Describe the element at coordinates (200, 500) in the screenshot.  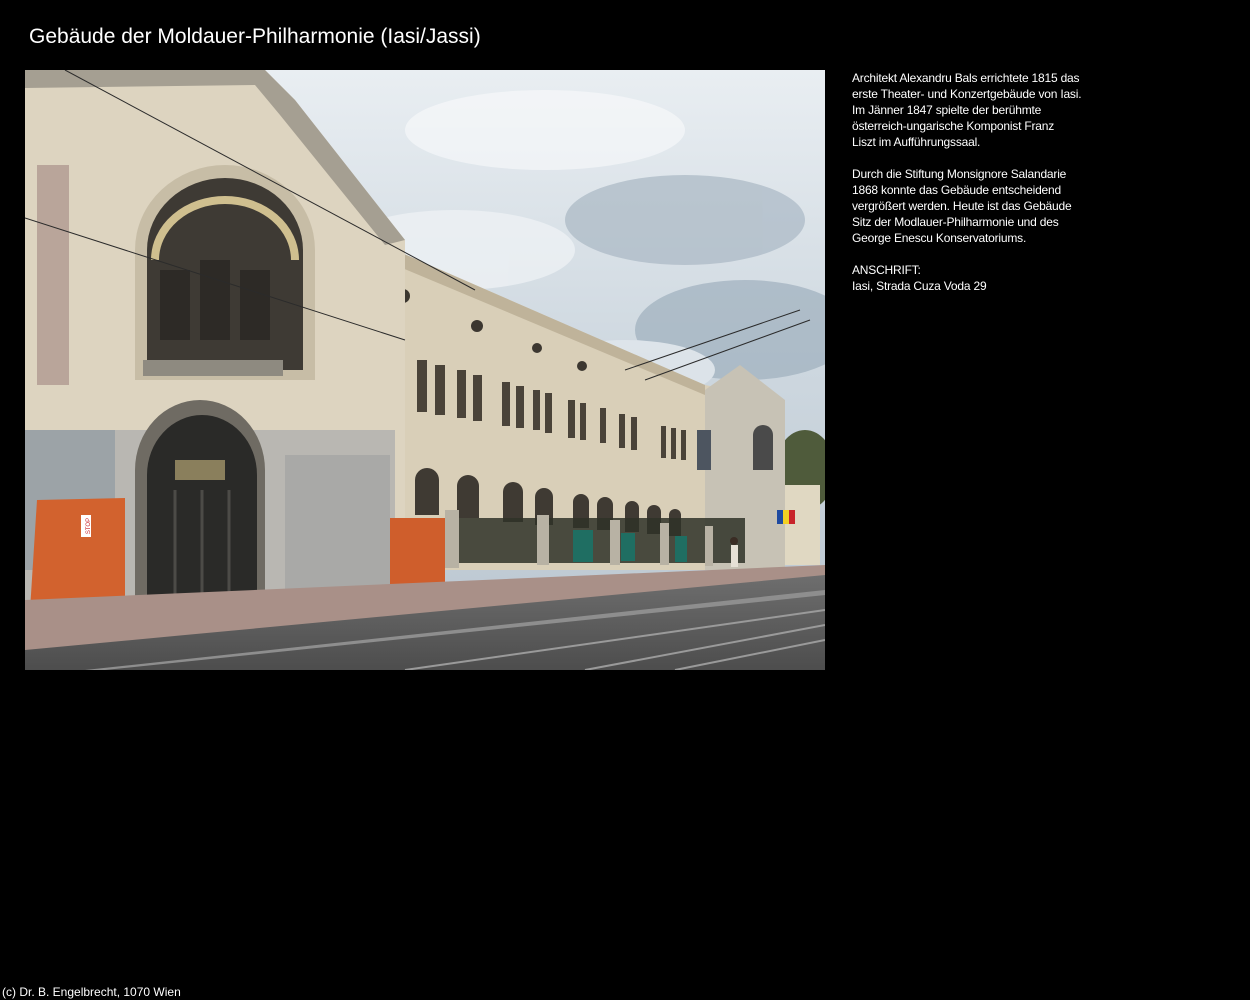
I see `entrance-door` at that location.